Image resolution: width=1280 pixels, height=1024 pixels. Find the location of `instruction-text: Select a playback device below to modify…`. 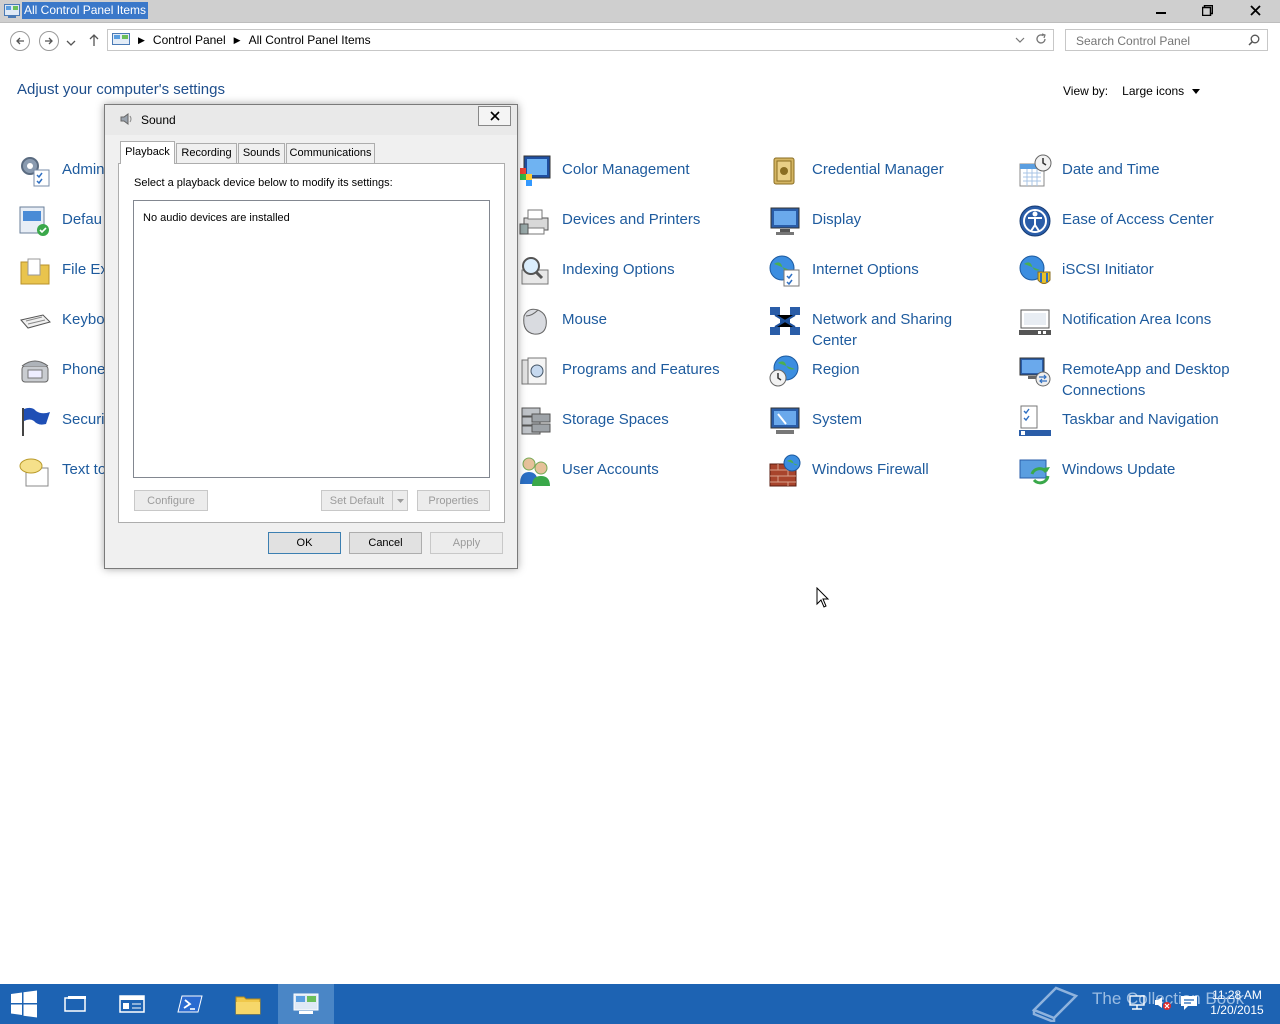

instruction-text: Select a playback device below to modify… is located at coordinates (263, 183).